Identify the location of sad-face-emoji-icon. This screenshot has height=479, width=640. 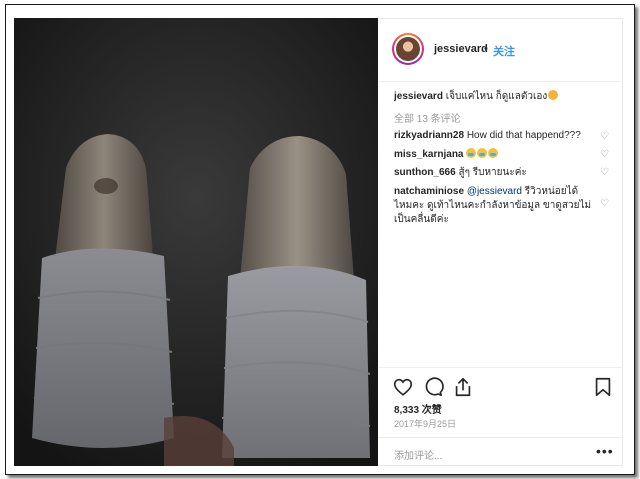
(553, 95).